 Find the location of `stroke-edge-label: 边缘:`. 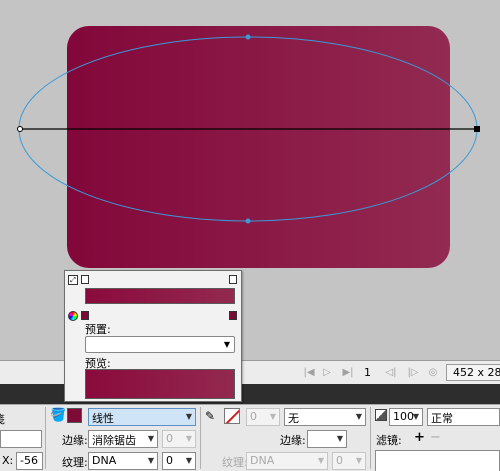

stroke-edge-label: 边缘: is located at coordinates (293, 440).